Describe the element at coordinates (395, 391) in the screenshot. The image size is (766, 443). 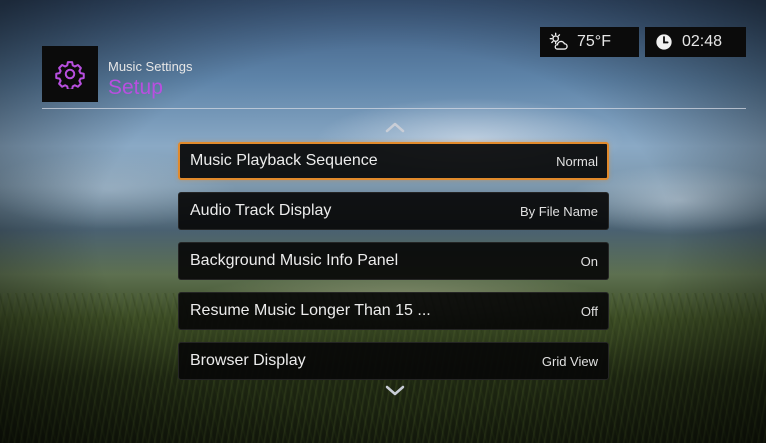
I see `scroll-down-icon` at that location.